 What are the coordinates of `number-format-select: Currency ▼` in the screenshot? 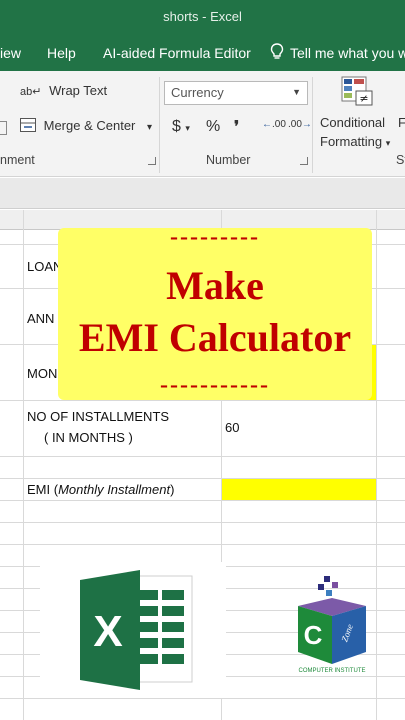 It's located at (236, 93).